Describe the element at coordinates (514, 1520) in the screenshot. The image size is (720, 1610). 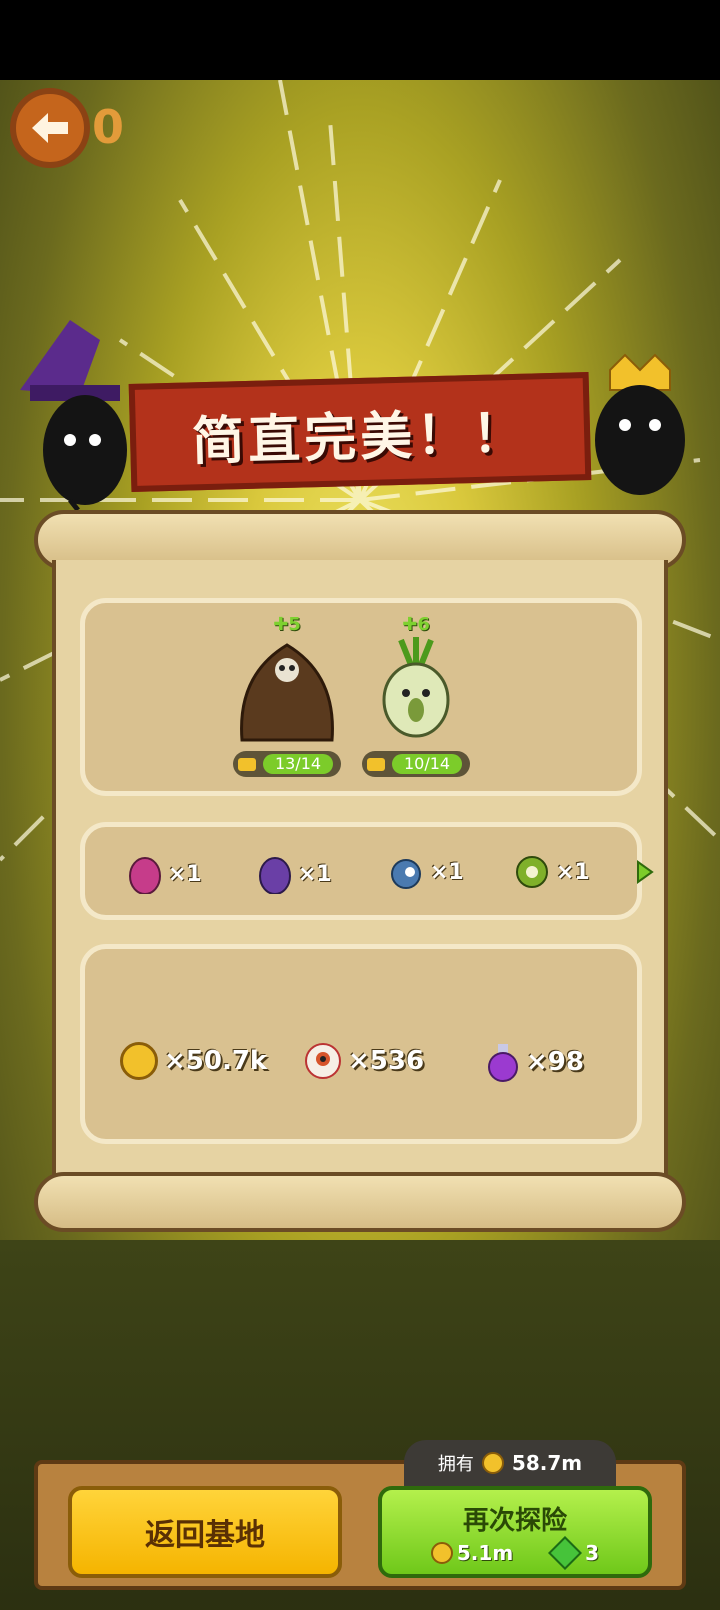
I see `explore-again-label: 再次探险` at that location.